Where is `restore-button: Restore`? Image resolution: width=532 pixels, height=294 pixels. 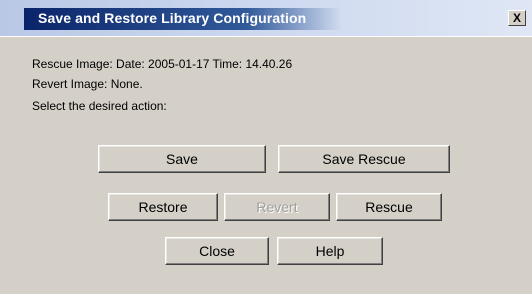
restore-button: Restore is located at coordinates (163, 207).